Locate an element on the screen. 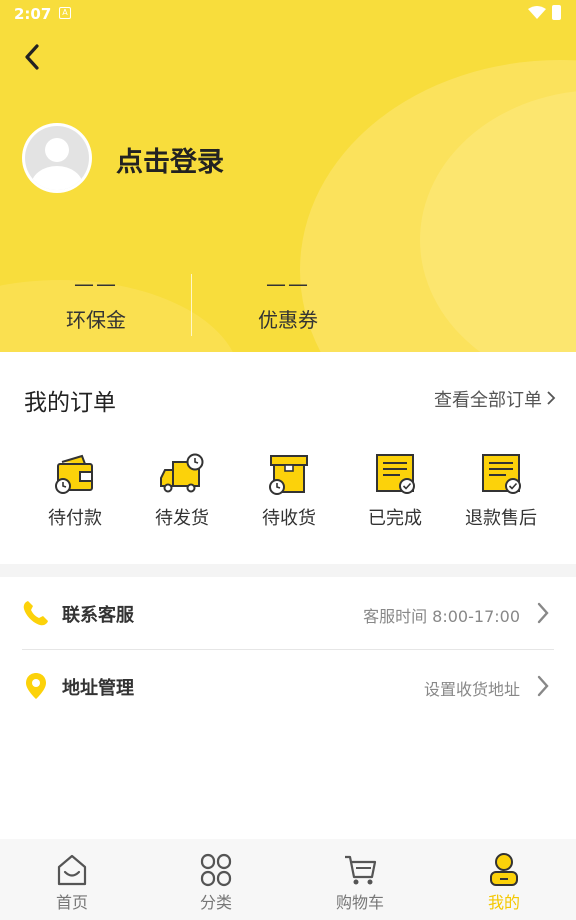 Image resolution: width=576 pixels, height=920 pixels. section-gap is located at coordinates (288, 570).